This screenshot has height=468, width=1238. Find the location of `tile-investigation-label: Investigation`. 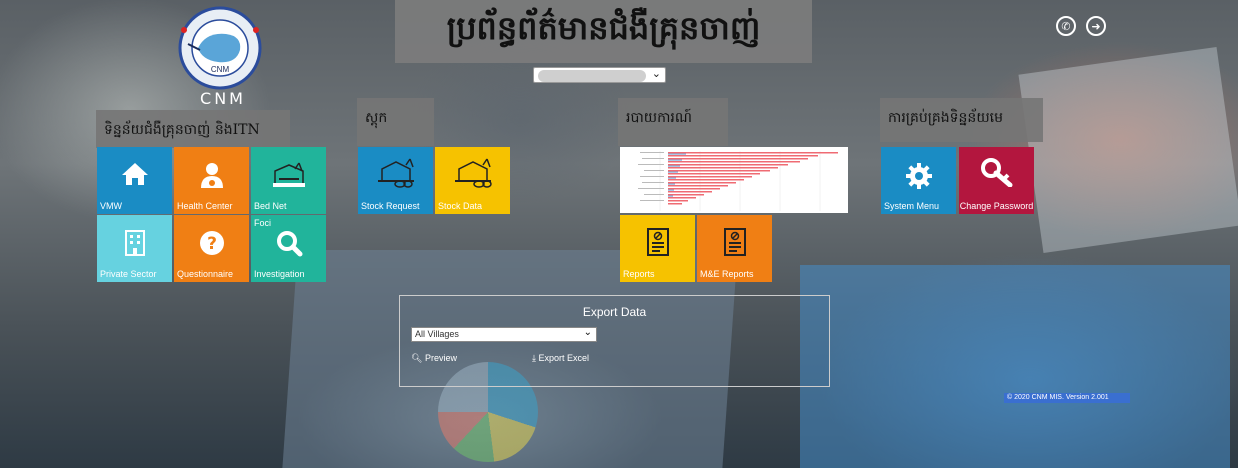

tile-investigation-label: Investigation is located at coordinates (279, 274).